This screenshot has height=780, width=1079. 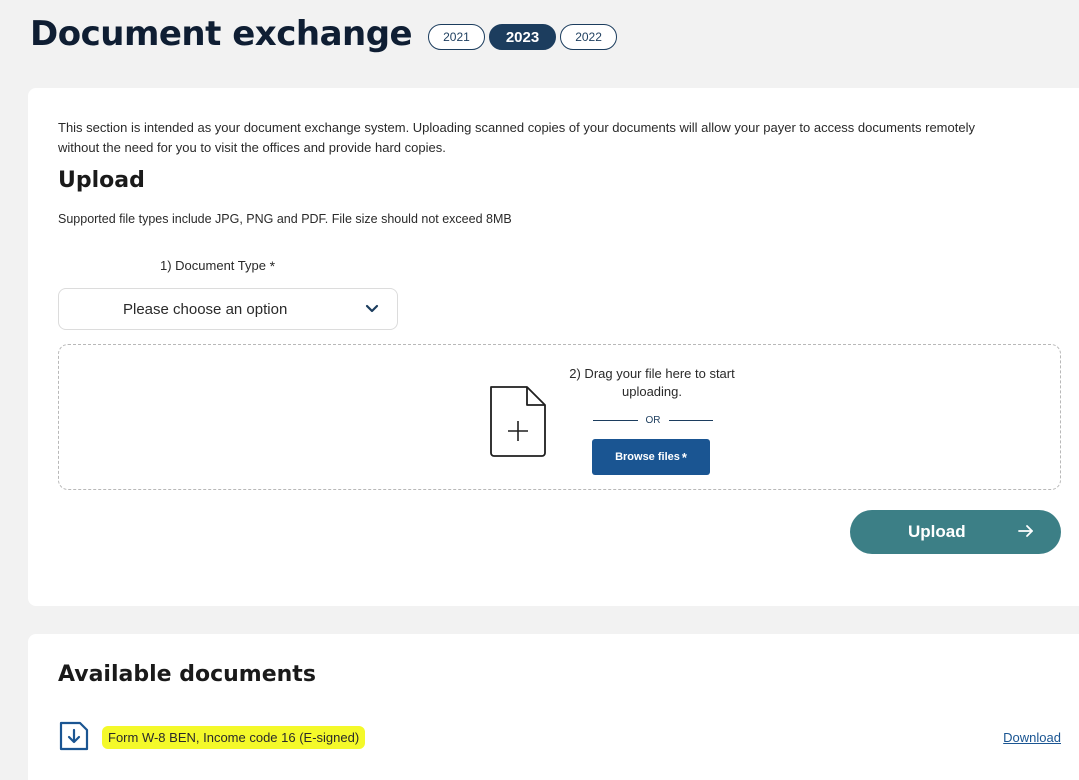 I want to click on or-divider: OR, so click(x=653, y=420).